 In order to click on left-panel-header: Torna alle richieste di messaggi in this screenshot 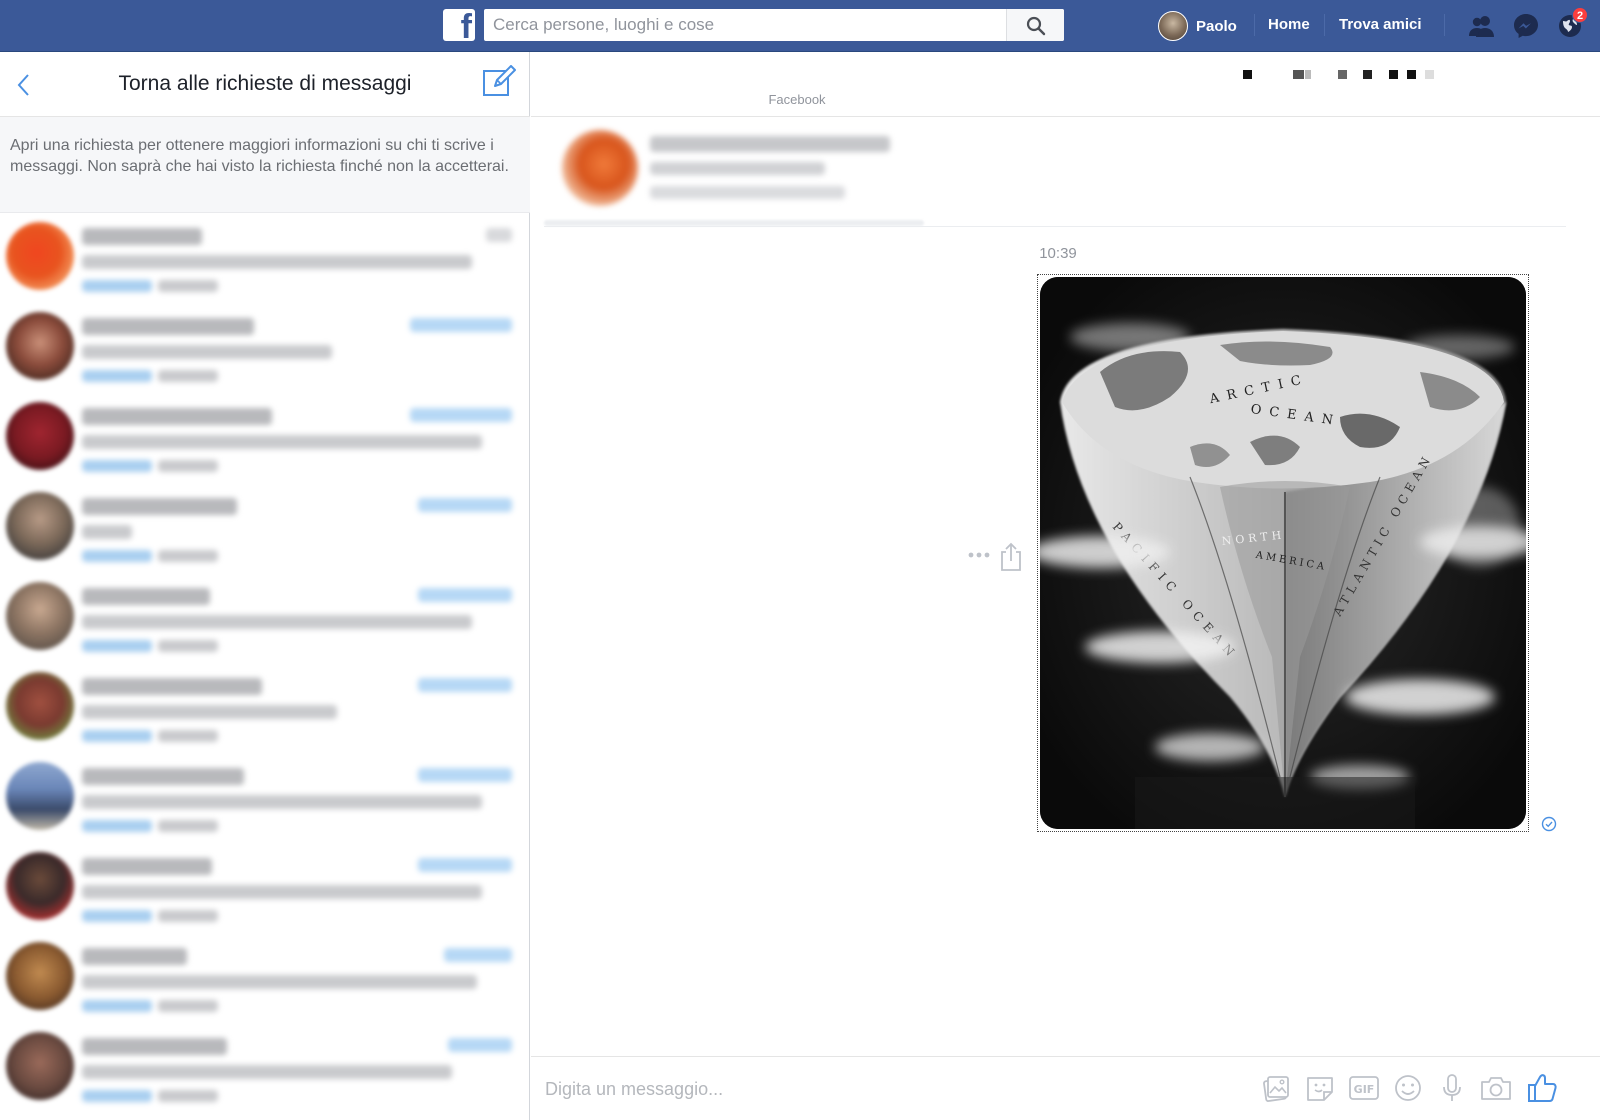, I will do `click(265, 84)`.